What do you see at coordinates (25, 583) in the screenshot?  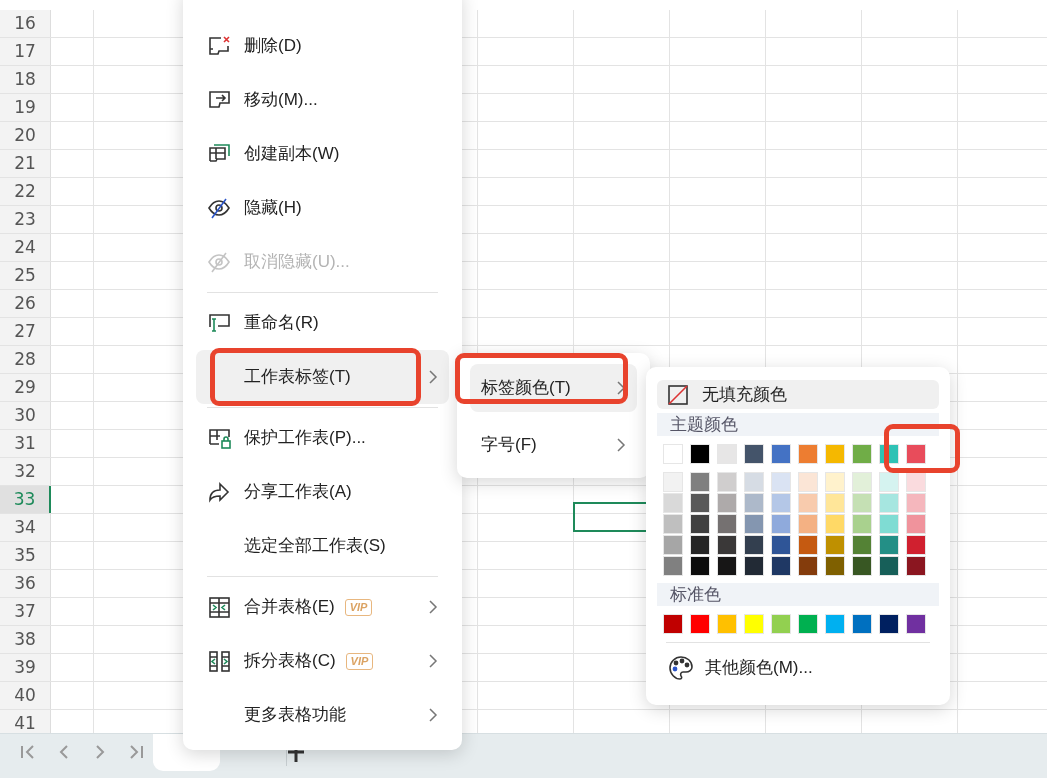 I see `row-header: 36` at bounding box center [25, 583].